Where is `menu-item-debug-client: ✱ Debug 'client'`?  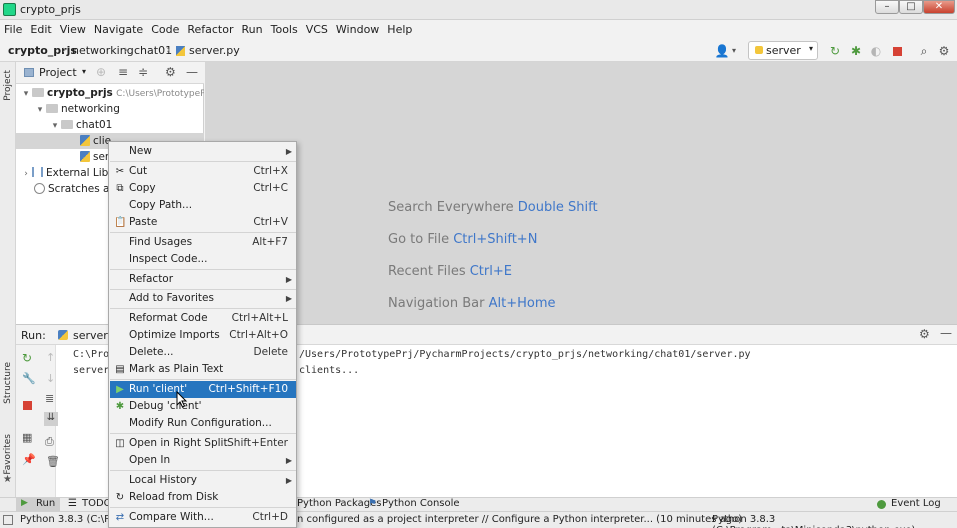 menu-item-debug-client: ✱ Debug 'client' is located at coordinates (203, 406).